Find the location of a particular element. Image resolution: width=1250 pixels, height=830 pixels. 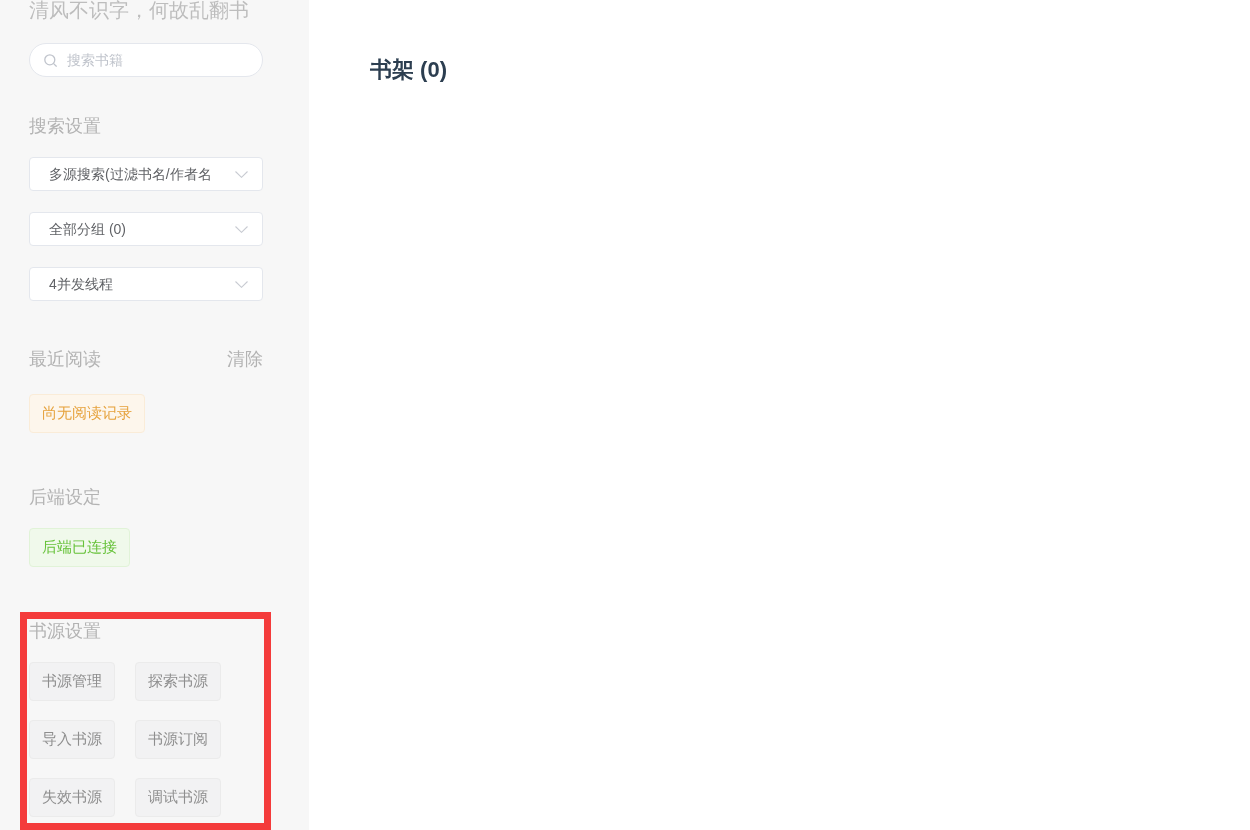

source-action-button: 导入书源 is located at coordinates (72, 739).